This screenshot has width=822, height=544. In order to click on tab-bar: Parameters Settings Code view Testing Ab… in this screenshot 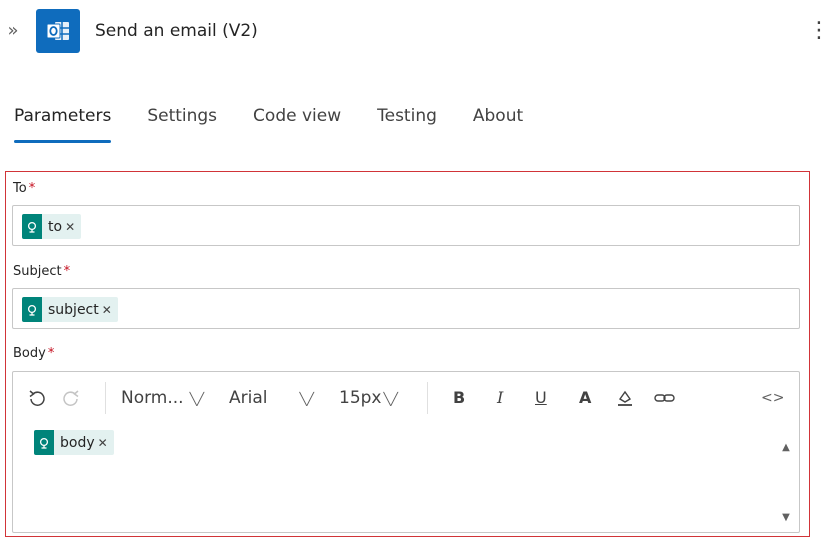, I will do `click(286, 123)`.